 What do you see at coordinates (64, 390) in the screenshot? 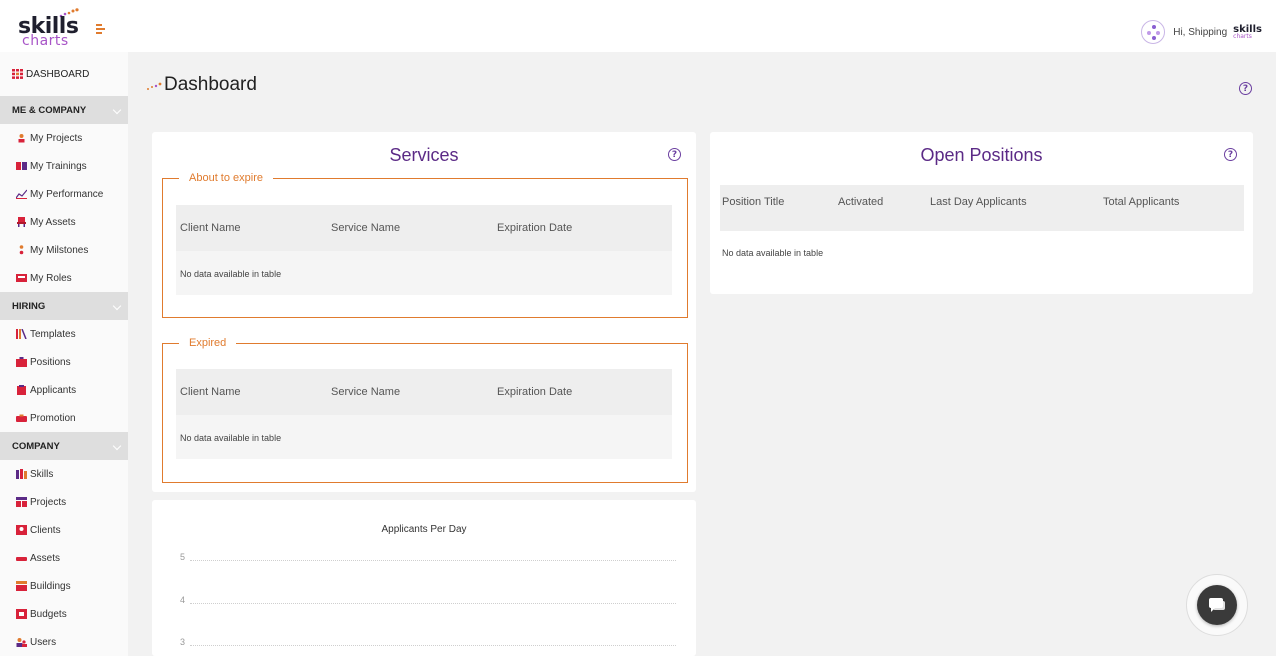
I see `sidebar-item-applicants: Applicants` at bounding box center [64, 390].